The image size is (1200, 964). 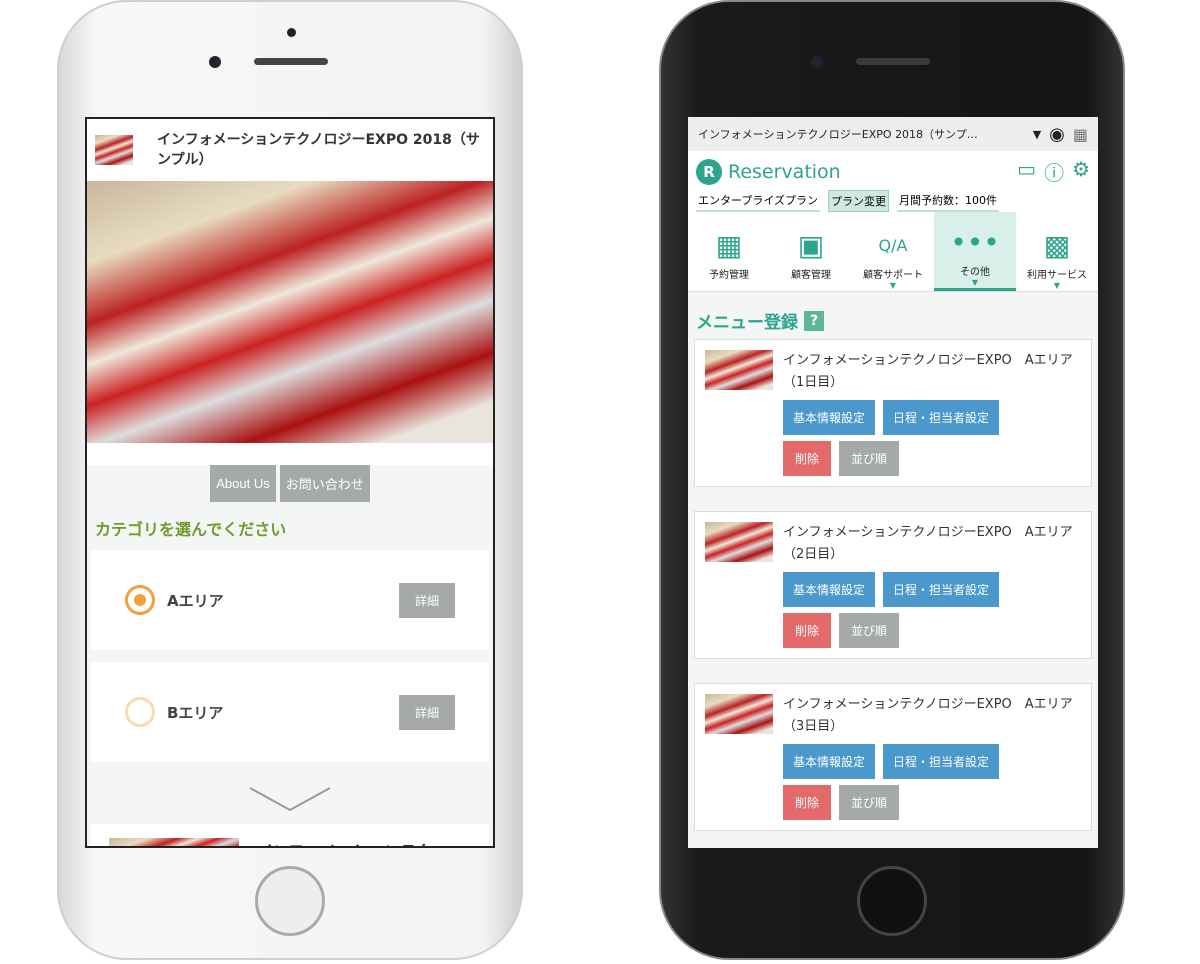 I want to click on event-hero-image, so click(x=290, y=312).